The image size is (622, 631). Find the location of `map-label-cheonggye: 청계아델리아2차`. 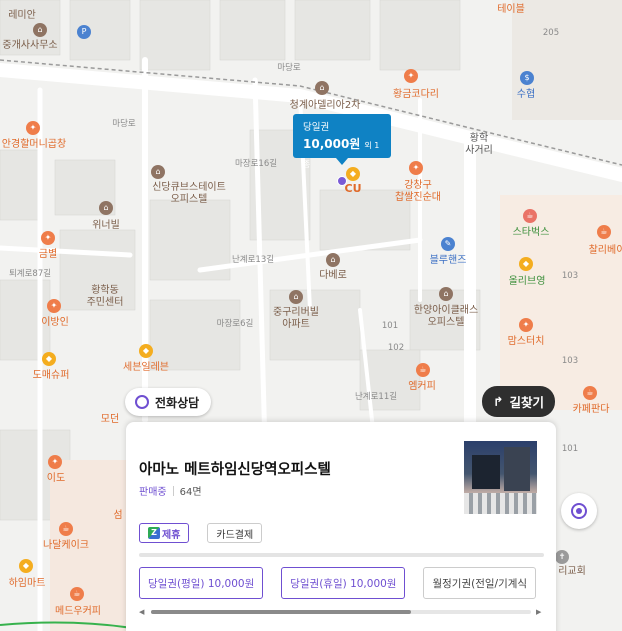

map-label-cheonggye: 청계아델리아2차 is located at coordinates (325, 106).